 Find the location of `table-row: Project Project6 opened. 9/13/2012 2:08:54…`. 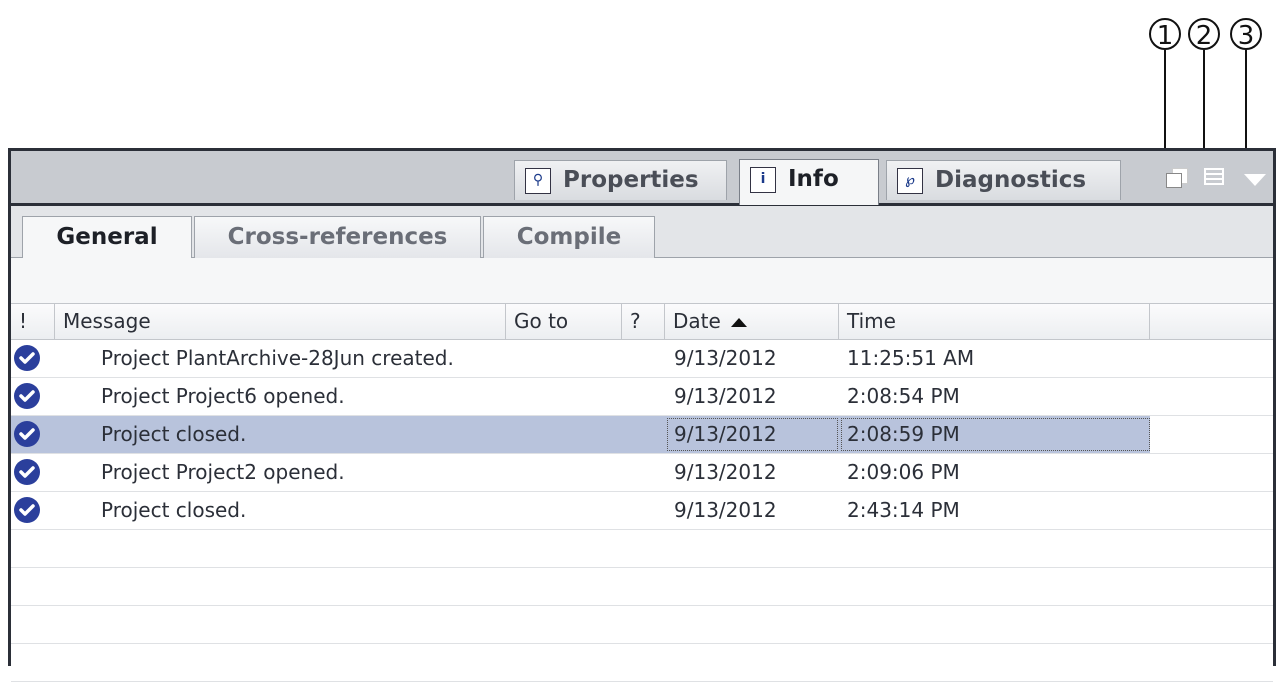

table-row: Project Project6 opened. 9/13/2012 2:08:54… is located at coordinates (642, 397).